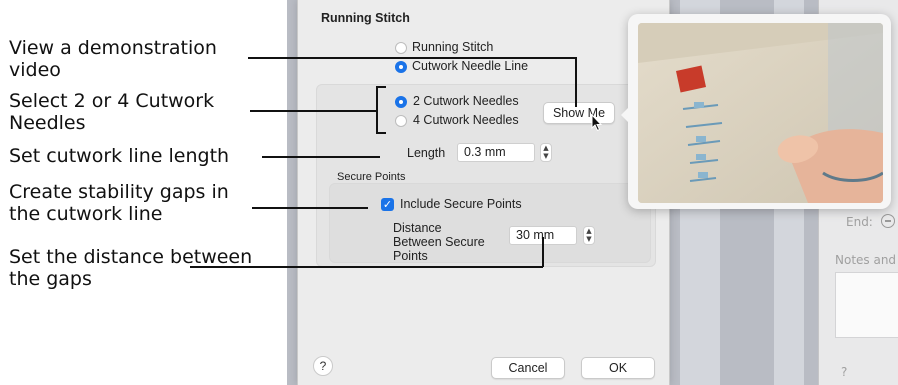 The image size is (898, 385). What do you see at coordinates (401, 48) in the screenshot?
I see `radio-running-stitch` at bounding box center [401, 48].